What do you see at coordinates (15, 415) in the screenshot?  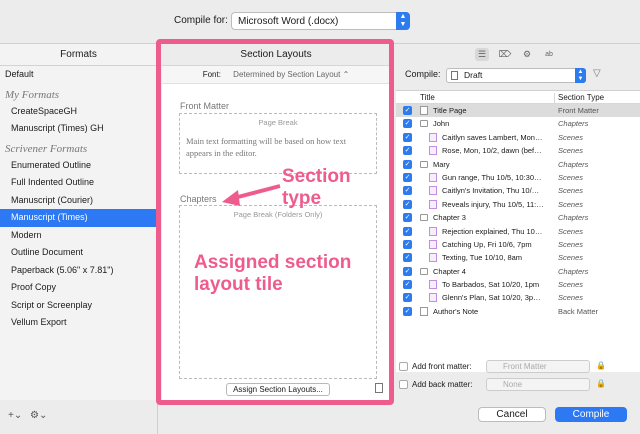 I see `add-format-icon: +⌄` at bounding box center [15, 415].